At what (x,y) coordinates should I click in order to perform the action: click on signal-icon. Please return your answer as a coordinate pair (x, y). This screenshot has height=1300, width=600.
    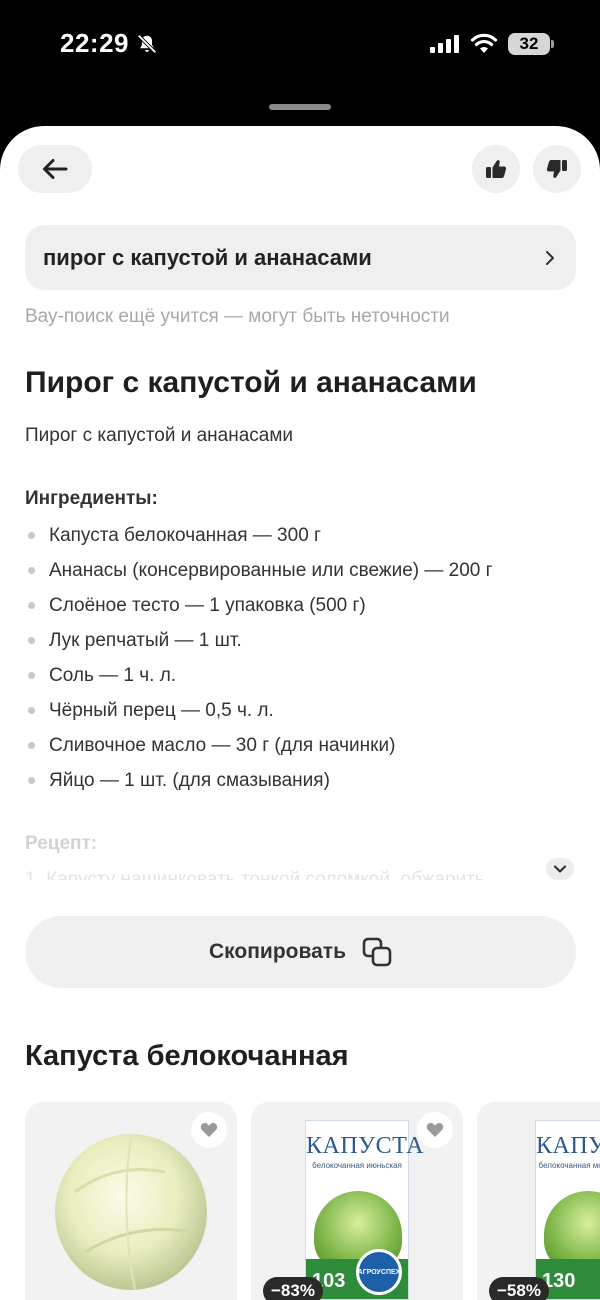
    Looking at the image, I should click on (444, 44).